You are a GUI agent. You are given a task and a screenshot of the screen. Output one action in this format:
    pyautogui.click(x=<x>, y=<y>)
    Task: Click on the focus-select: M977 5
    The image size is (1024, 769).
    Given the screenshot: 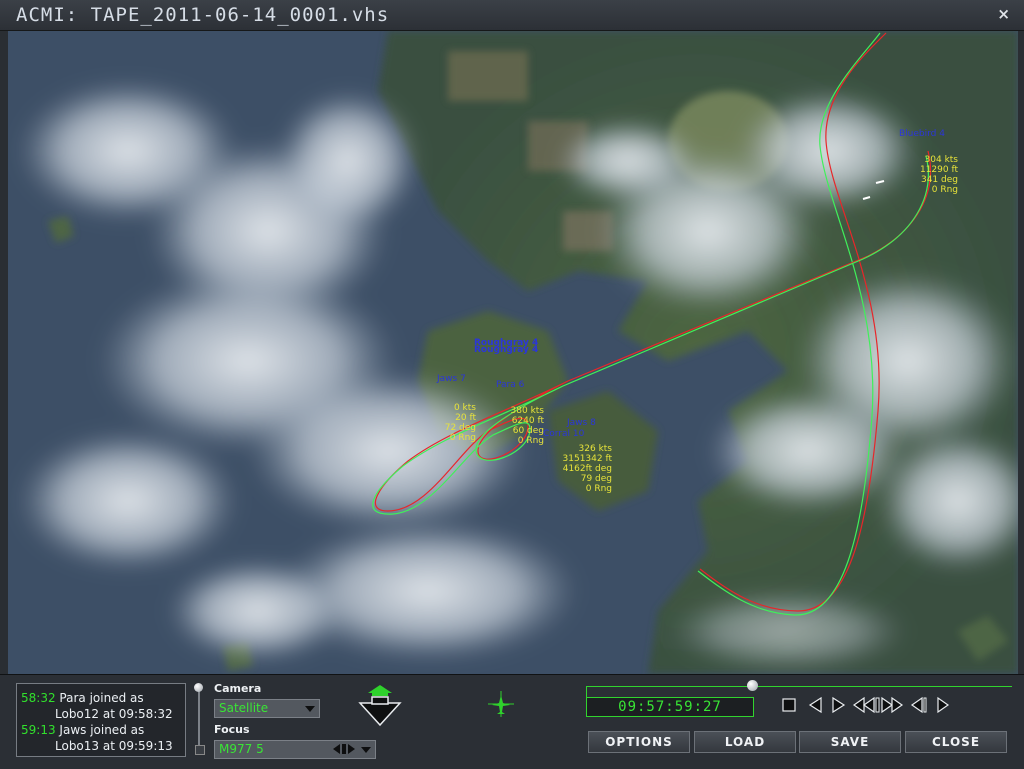 What is the action you would take?
    pyautogui.click(x=295, y=749)
    